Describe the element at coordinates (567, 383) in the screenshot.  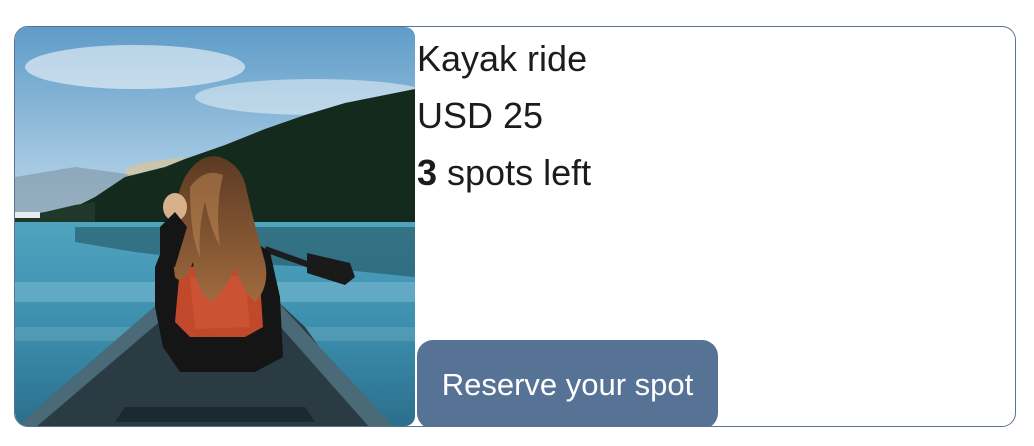
I see `reserve-spot-button: Reserve your spot` at that location.